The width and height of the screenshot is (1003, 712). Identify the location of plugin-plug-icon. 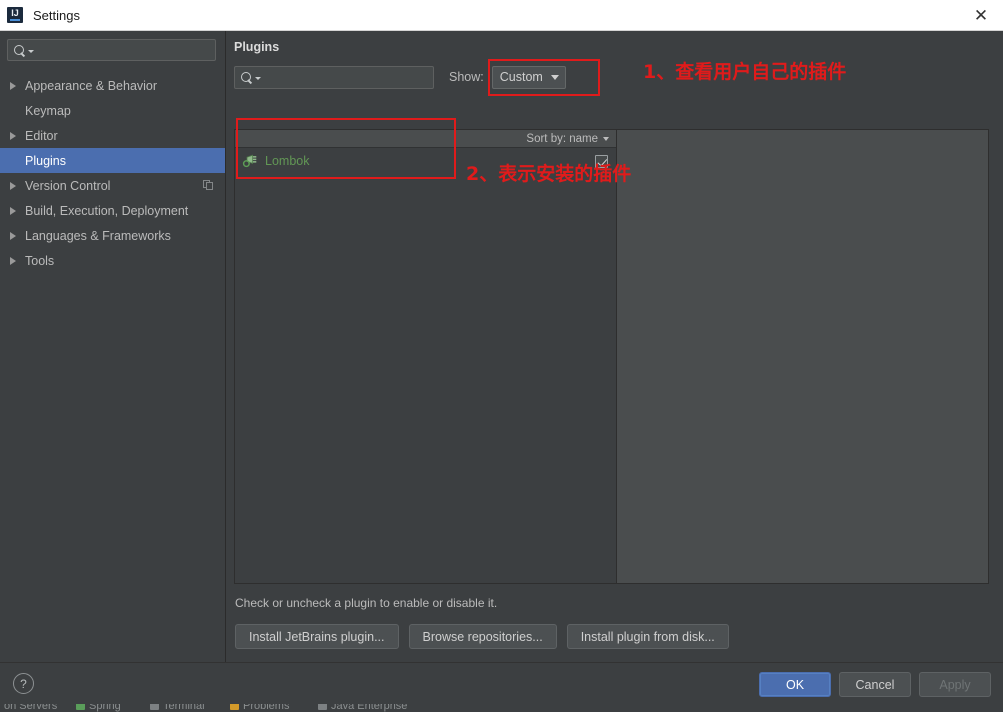
(250, 161).